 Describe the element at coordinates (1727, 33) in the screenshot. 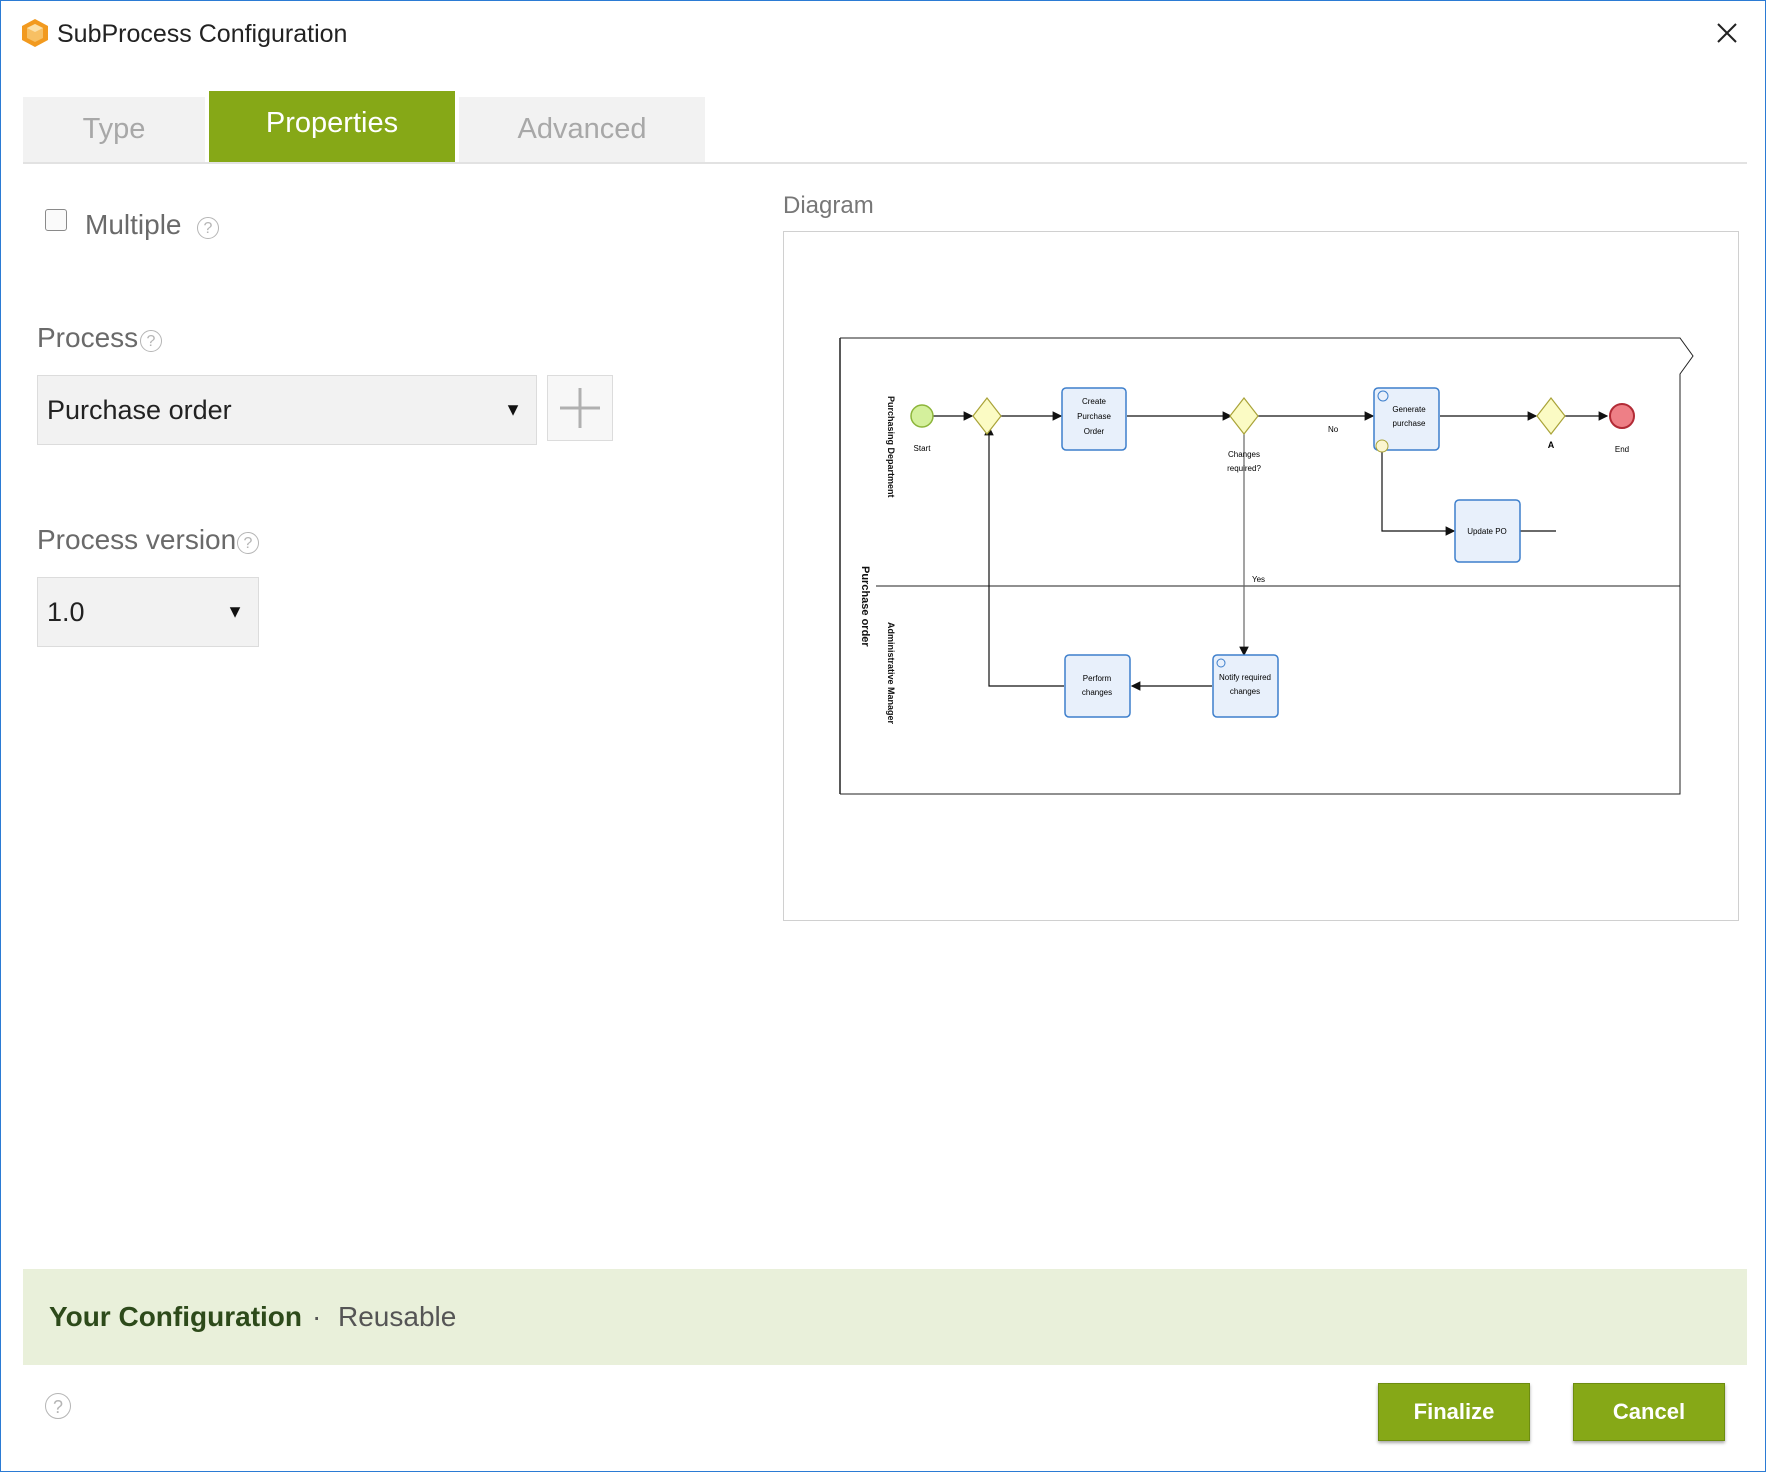

I see `close-icon` at that location.